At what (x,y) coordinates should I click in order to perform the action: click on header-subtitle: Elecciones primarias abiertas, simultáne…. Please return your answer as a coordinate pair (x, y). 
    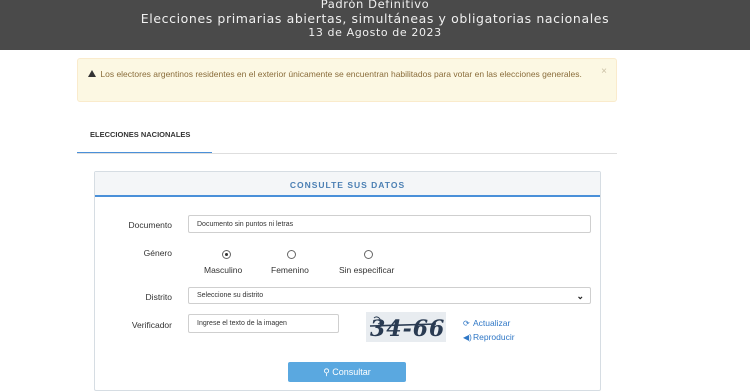
    Looking at the image, I should click on (375, 18).